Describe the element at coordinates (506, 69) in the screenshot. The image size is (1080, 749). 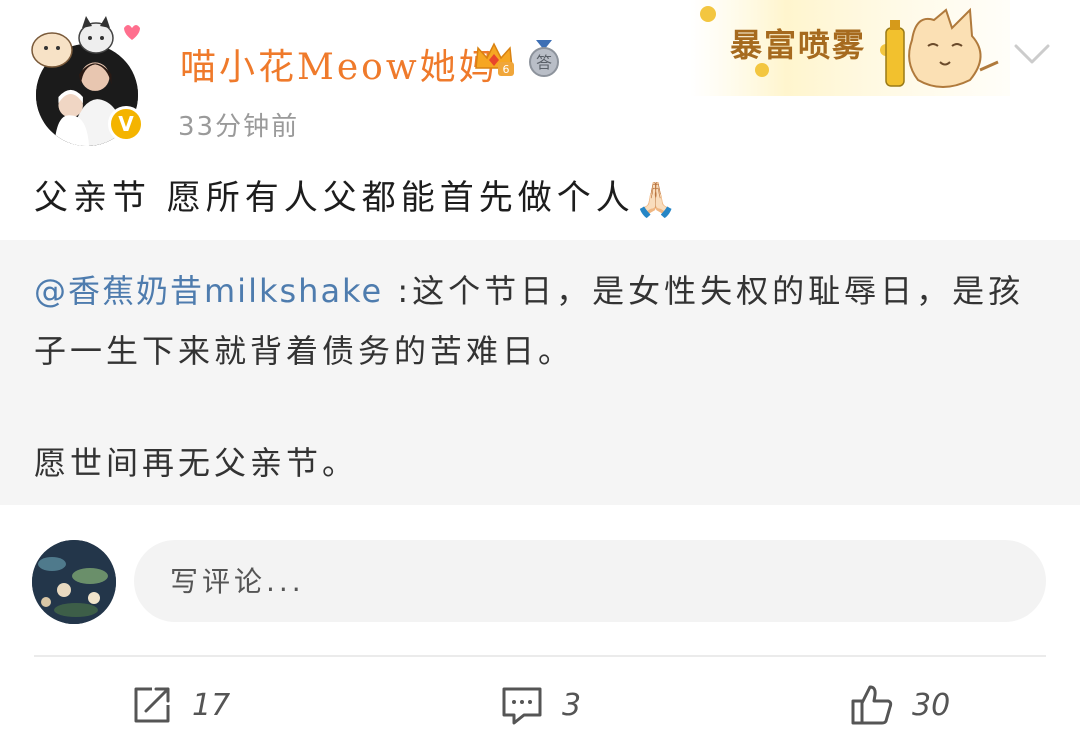
I see `vip-level-text: 6` at that location.